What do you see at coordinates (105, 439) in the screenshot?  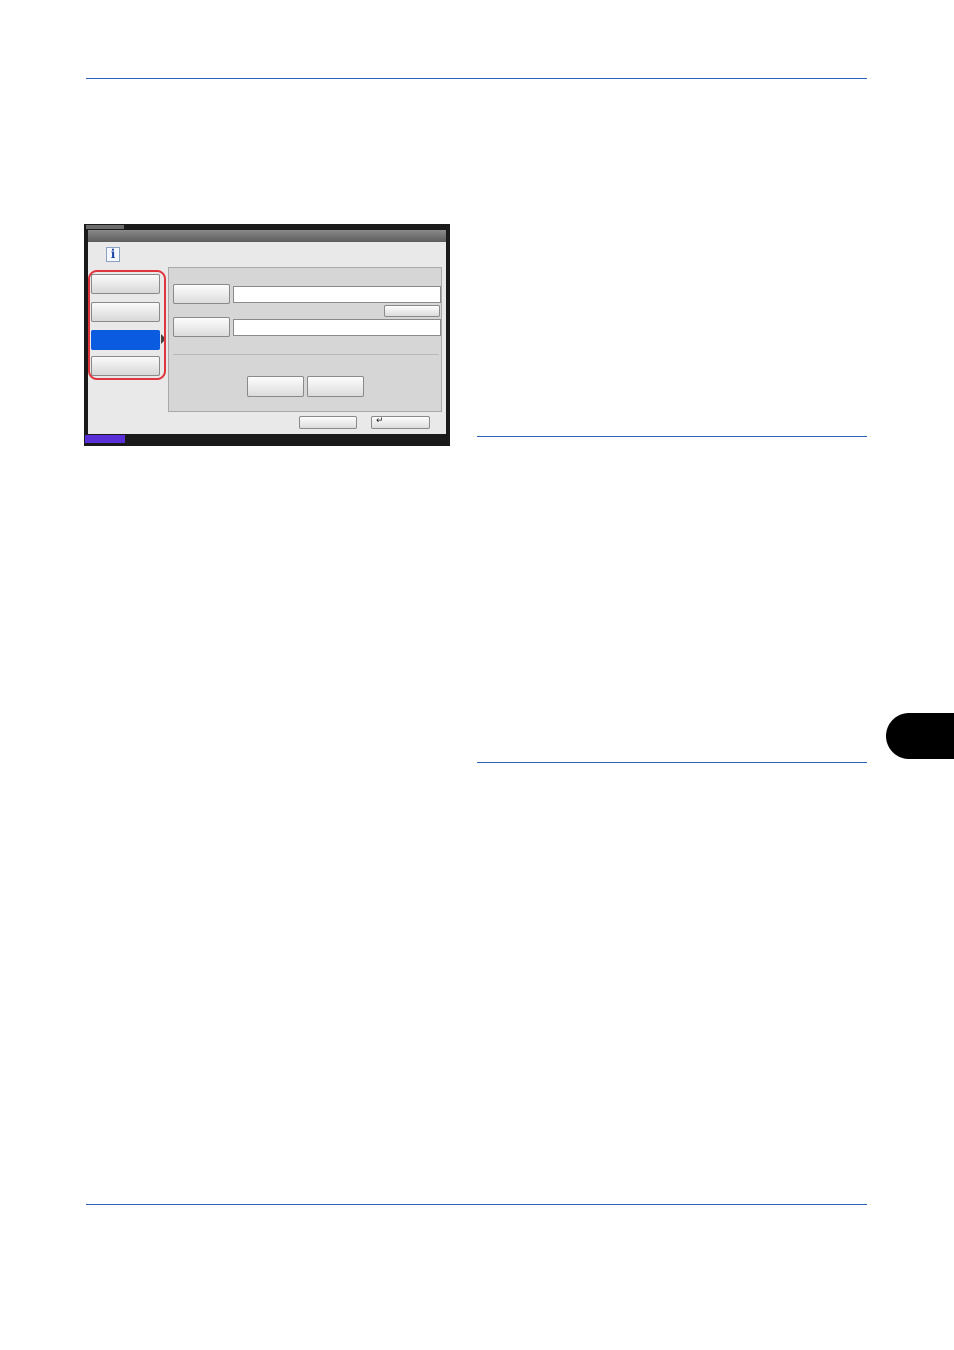 I see `status-indicator` at bounding box center [105, 439].